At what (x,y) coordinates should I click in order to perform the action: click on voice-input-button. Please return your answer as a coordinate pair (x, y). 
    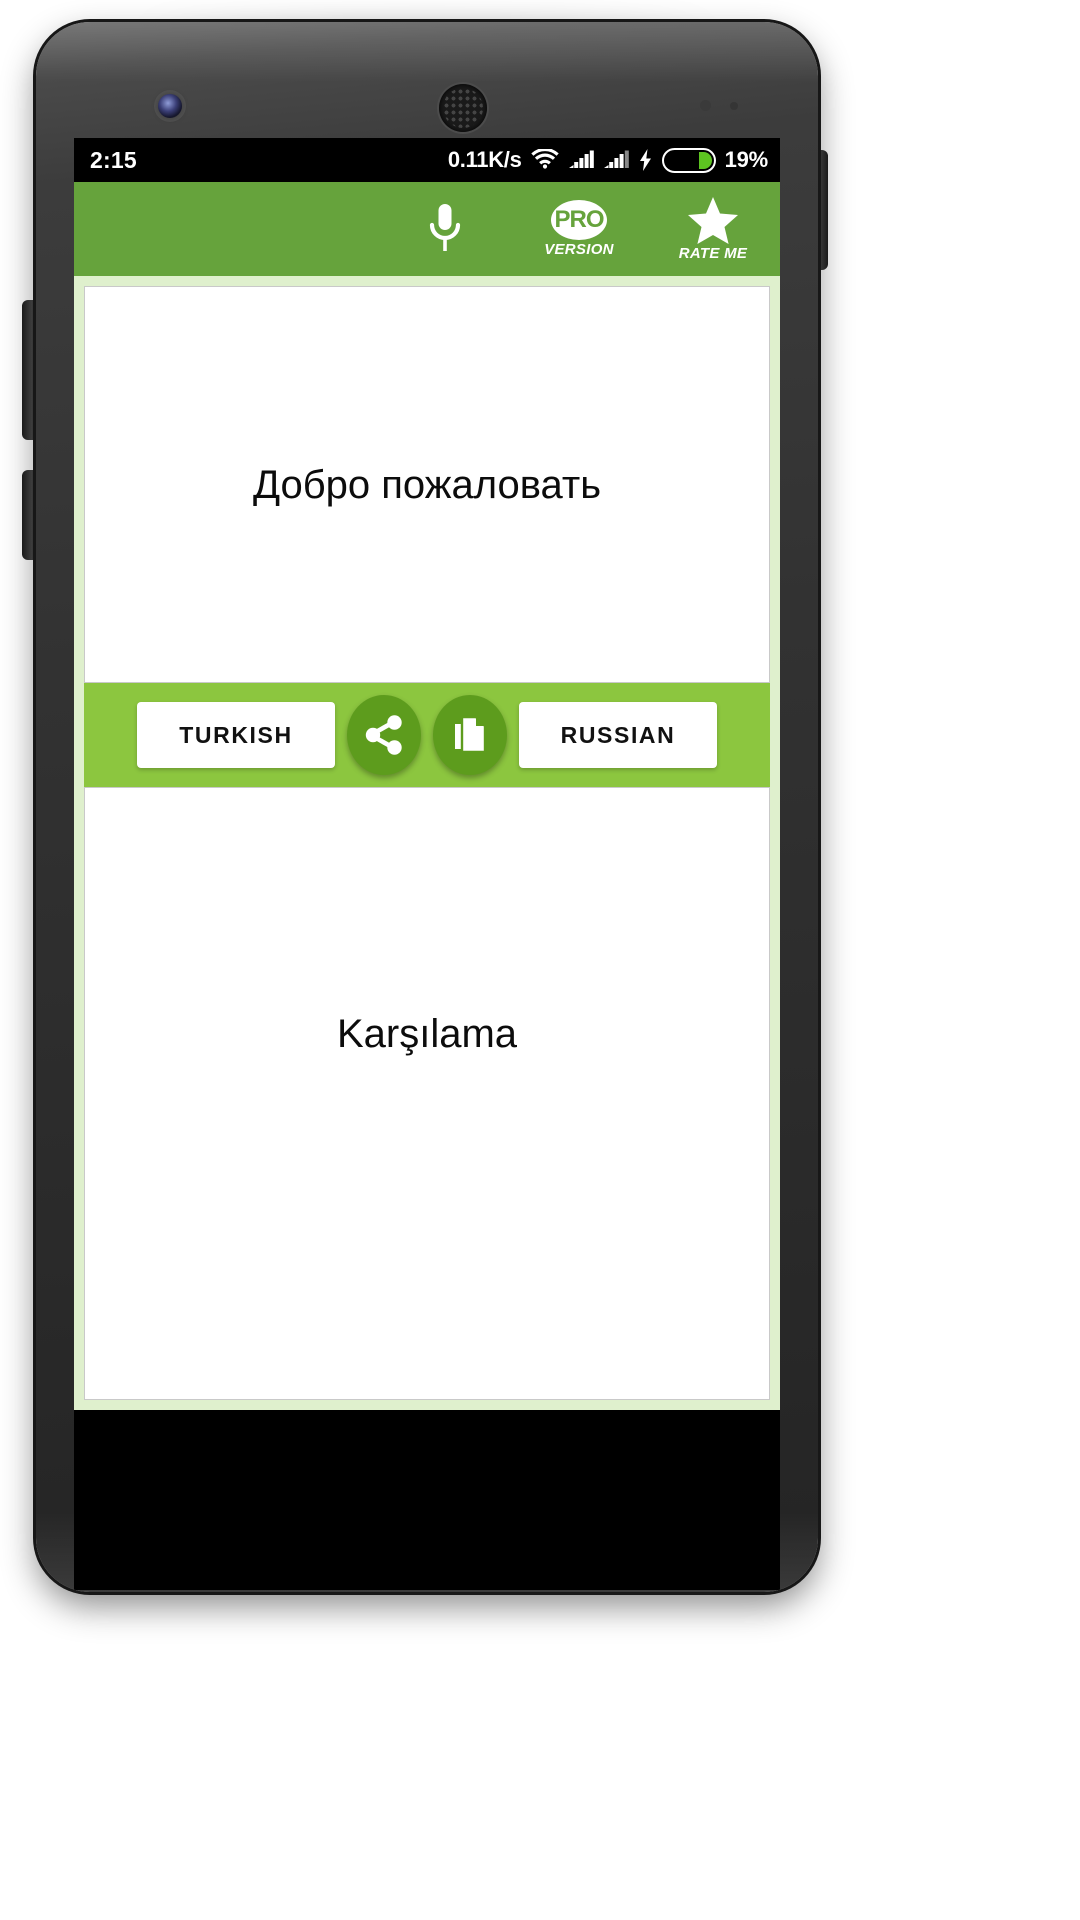
    Looking at the image, I should click on (445, 229).